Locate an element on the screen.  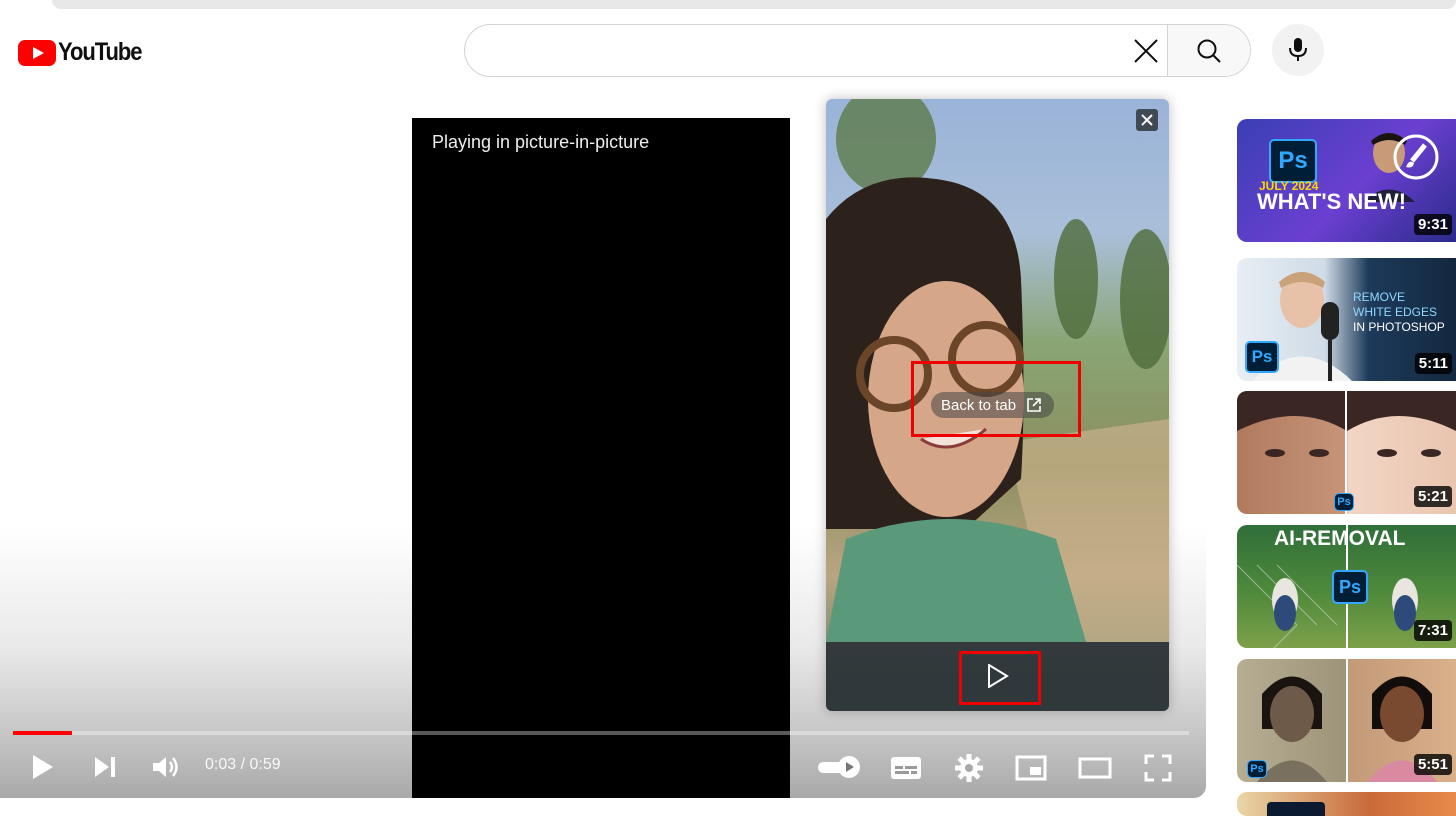
video-duration: 5:11 is located at coordinates (1433, 363).